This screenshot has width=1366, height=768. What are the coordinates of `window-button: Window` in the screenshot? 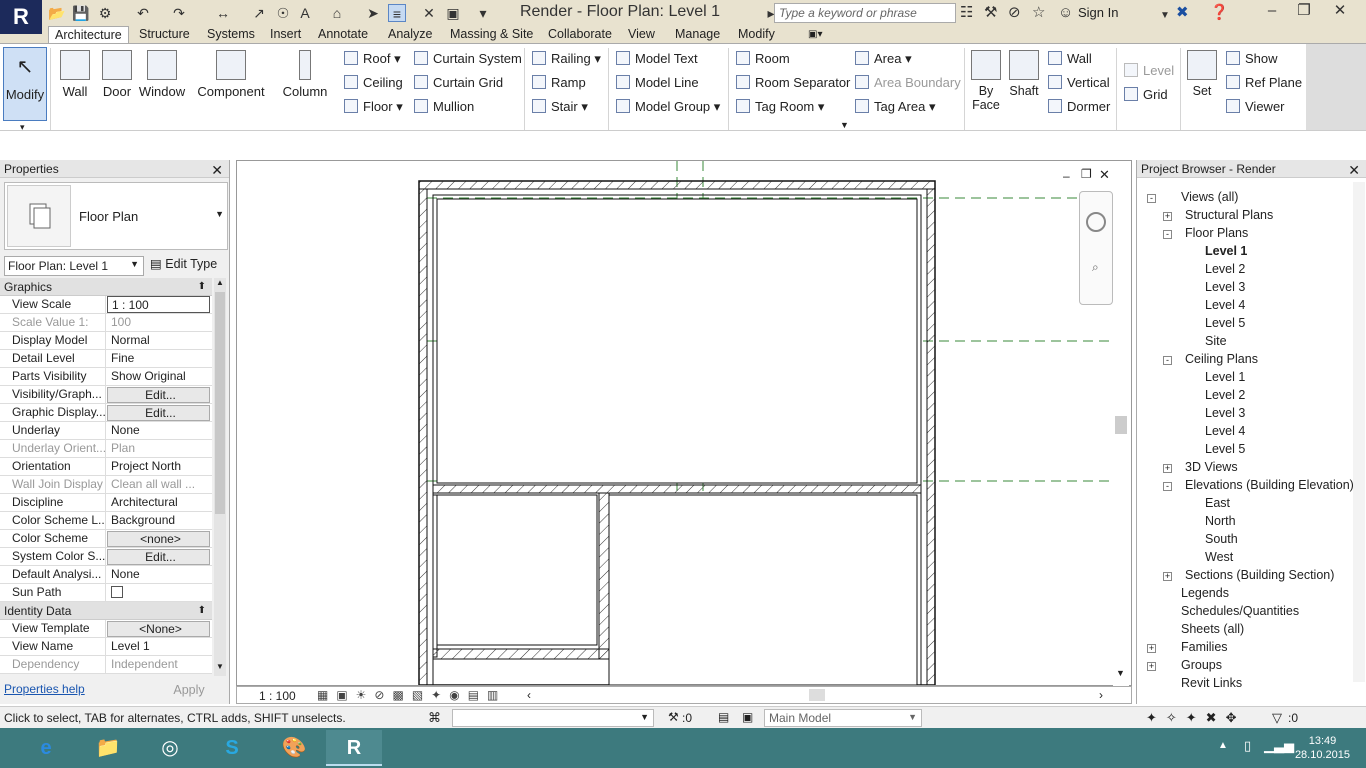 It's located at (162, 73).